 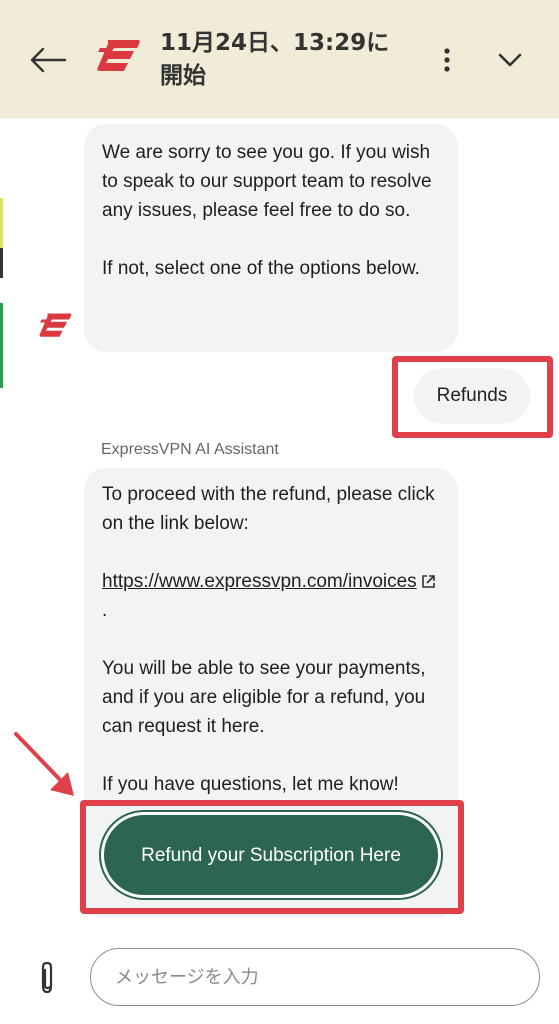 I want to click on conversation-title: 11月24日、13:29に開始, so click(x=275, y=59).